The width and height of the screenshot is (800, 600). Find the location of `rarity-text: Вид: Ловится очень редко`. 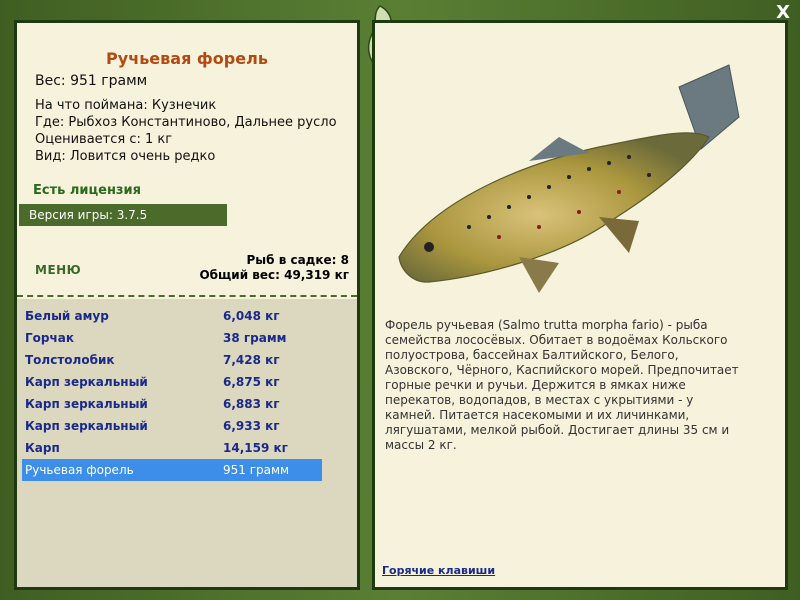

rarity-text: Вид: Ловится очень редко is located at coordinates (125, 156).